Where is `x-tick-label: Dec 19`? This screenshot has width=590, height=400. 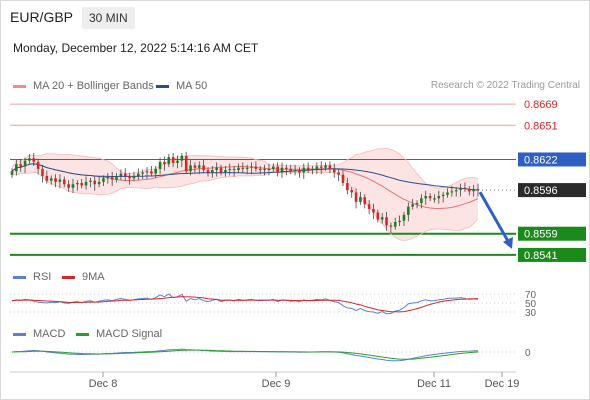 x-tick-label: Dec 19 is located at coordinates (502, 384).